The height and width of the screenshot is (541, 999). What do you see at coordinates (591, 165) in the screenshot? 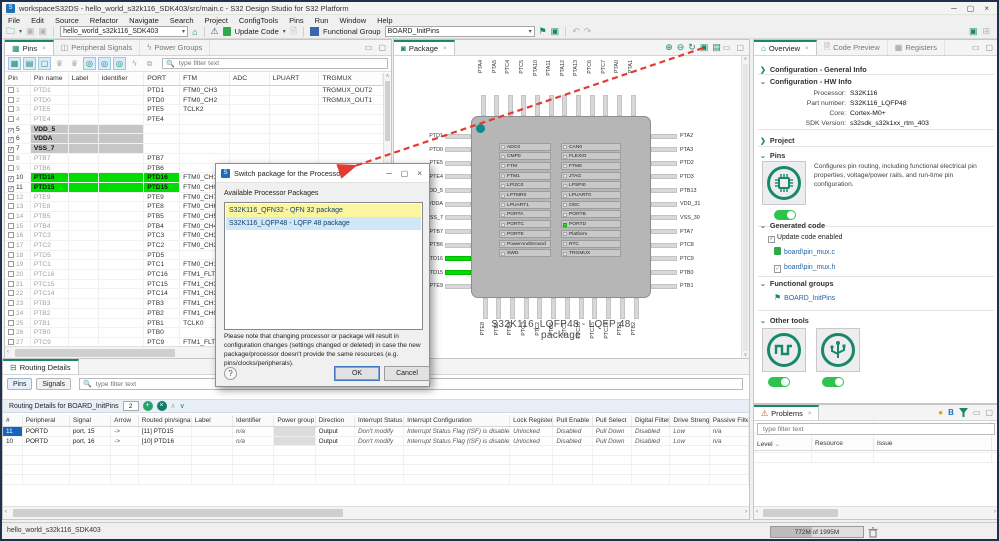
I see `peripheral-block-ftm0: FTM0` at bounding box center [591, 165].